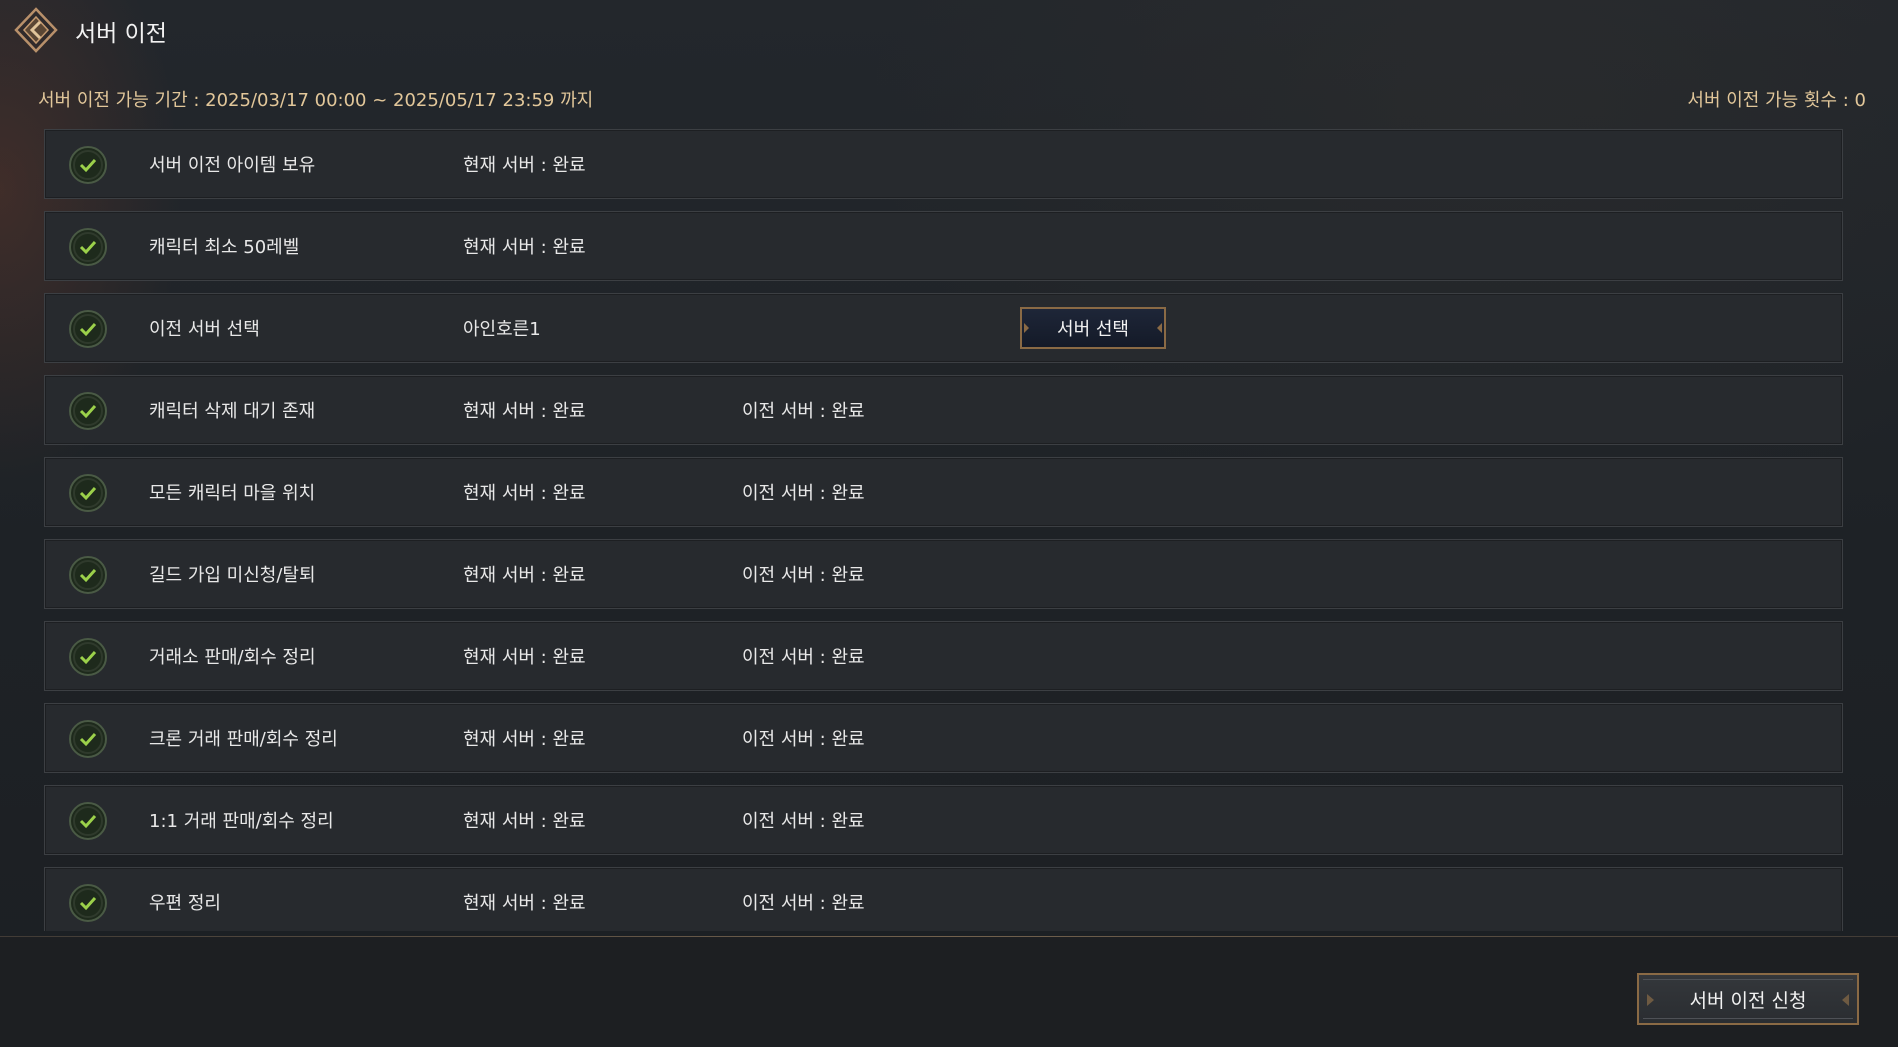  I want to click on requirement-label: 서버 이전 아이템 보유, so click(232, 165).